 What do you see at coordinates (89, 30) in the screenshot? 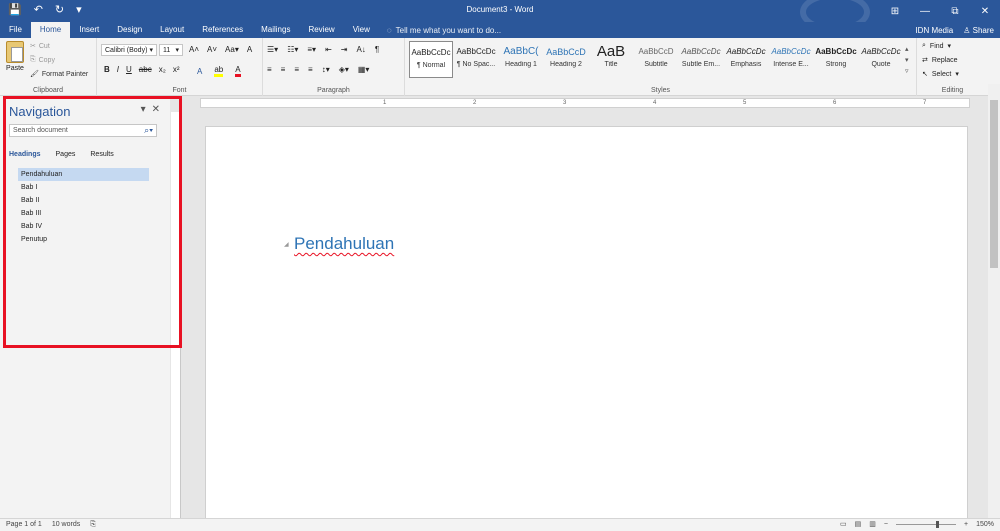
I see `tab-insert: Insert` at bounding box center [89, 30].